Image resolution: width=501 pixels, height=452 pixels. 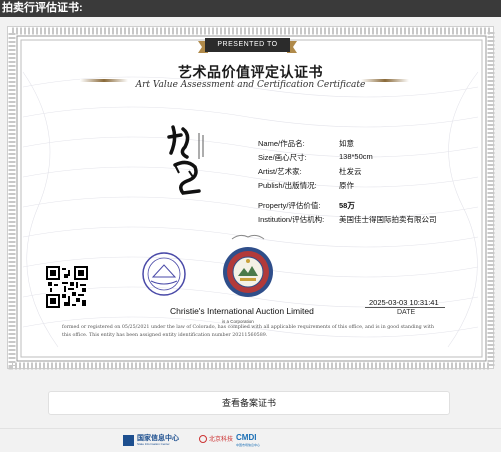 What do you see at coordinates (153, 444) in the screenshot?
I see `state-info-center-subtext: State Information Center` at bounding box center [153, 444].